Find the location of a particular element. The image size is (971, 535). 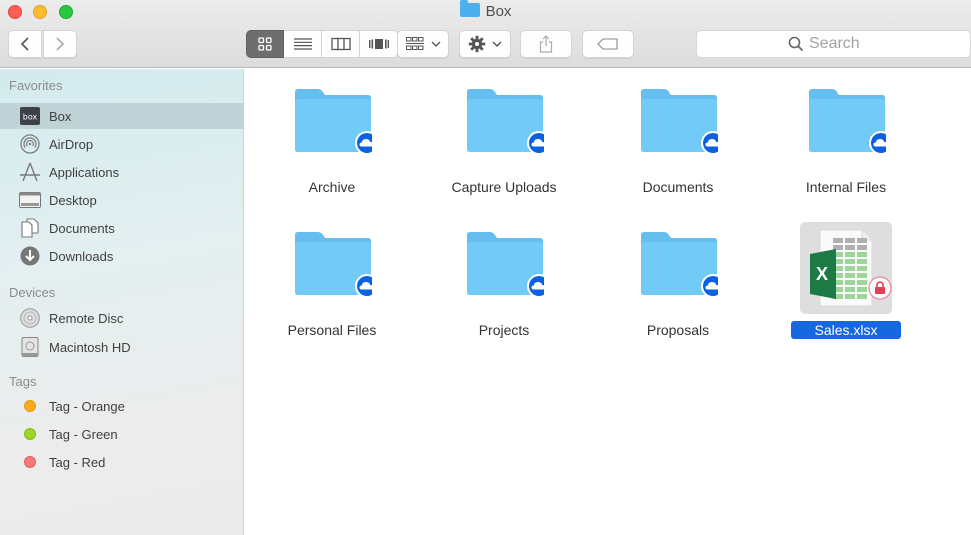

file-name-text: Sales.xlsx is located at coordinates (846, 330).